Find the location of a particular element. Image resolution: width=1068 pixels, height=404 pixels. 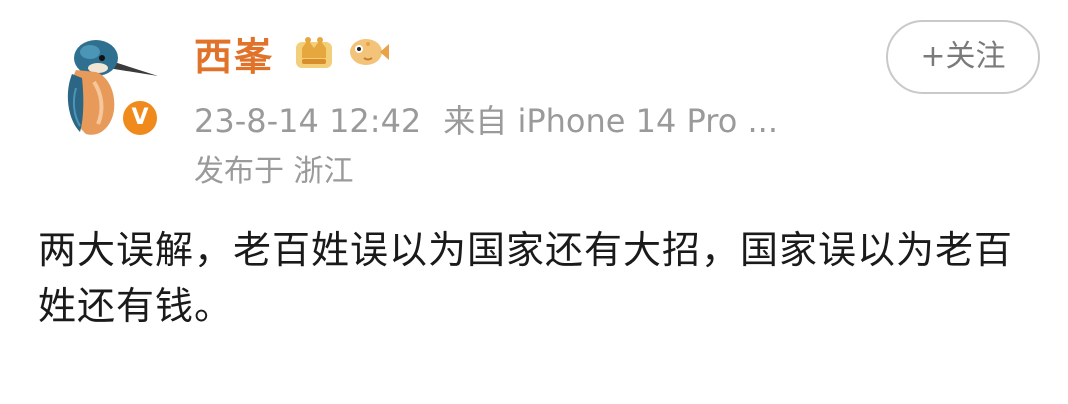

post-location: 发布于 浙江 is located at coordinates (274, 171).